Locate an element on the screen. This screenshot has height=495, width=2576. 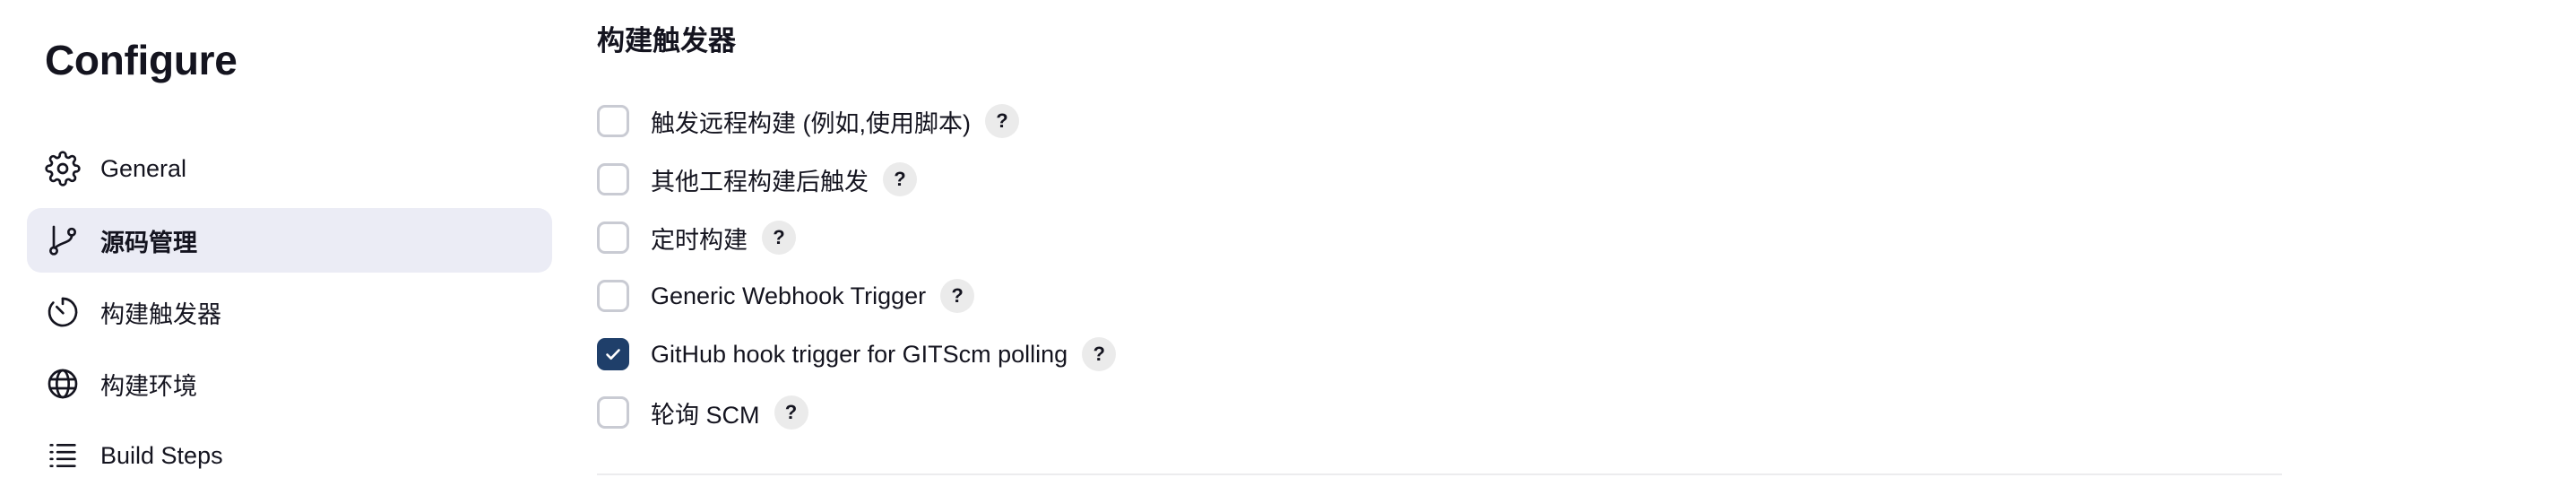
sidebar-item-source-control: 源码管理 is located at coordinates (289, 240).